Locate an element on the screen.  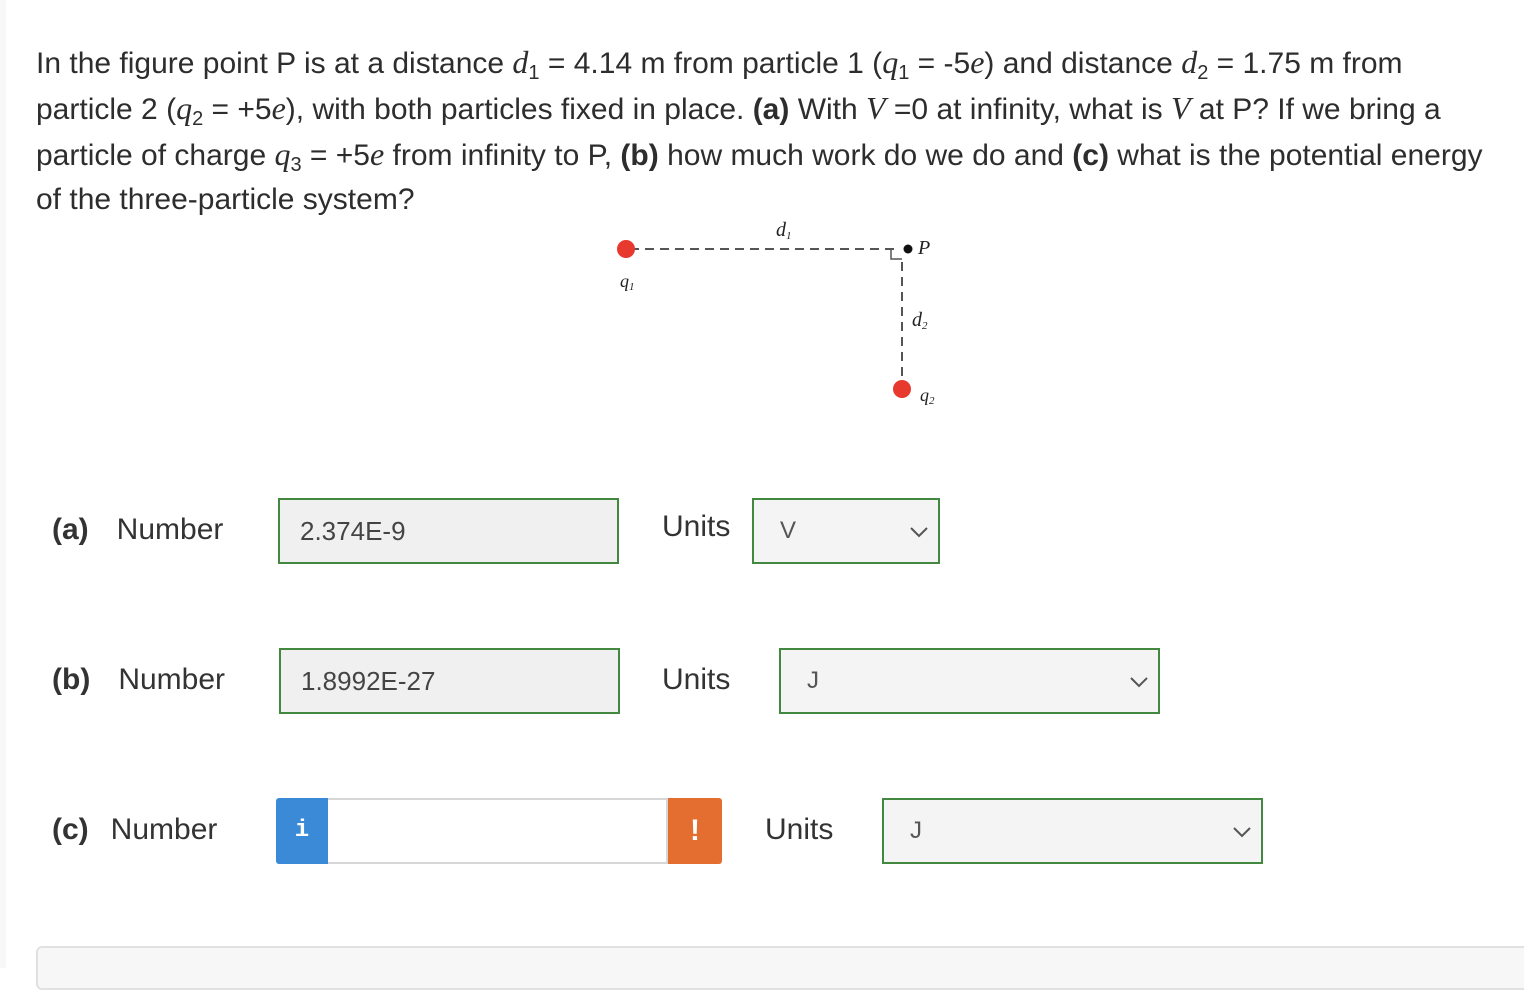
answer-a-input: 2.374E-9 is located at coordinates (448, 531).